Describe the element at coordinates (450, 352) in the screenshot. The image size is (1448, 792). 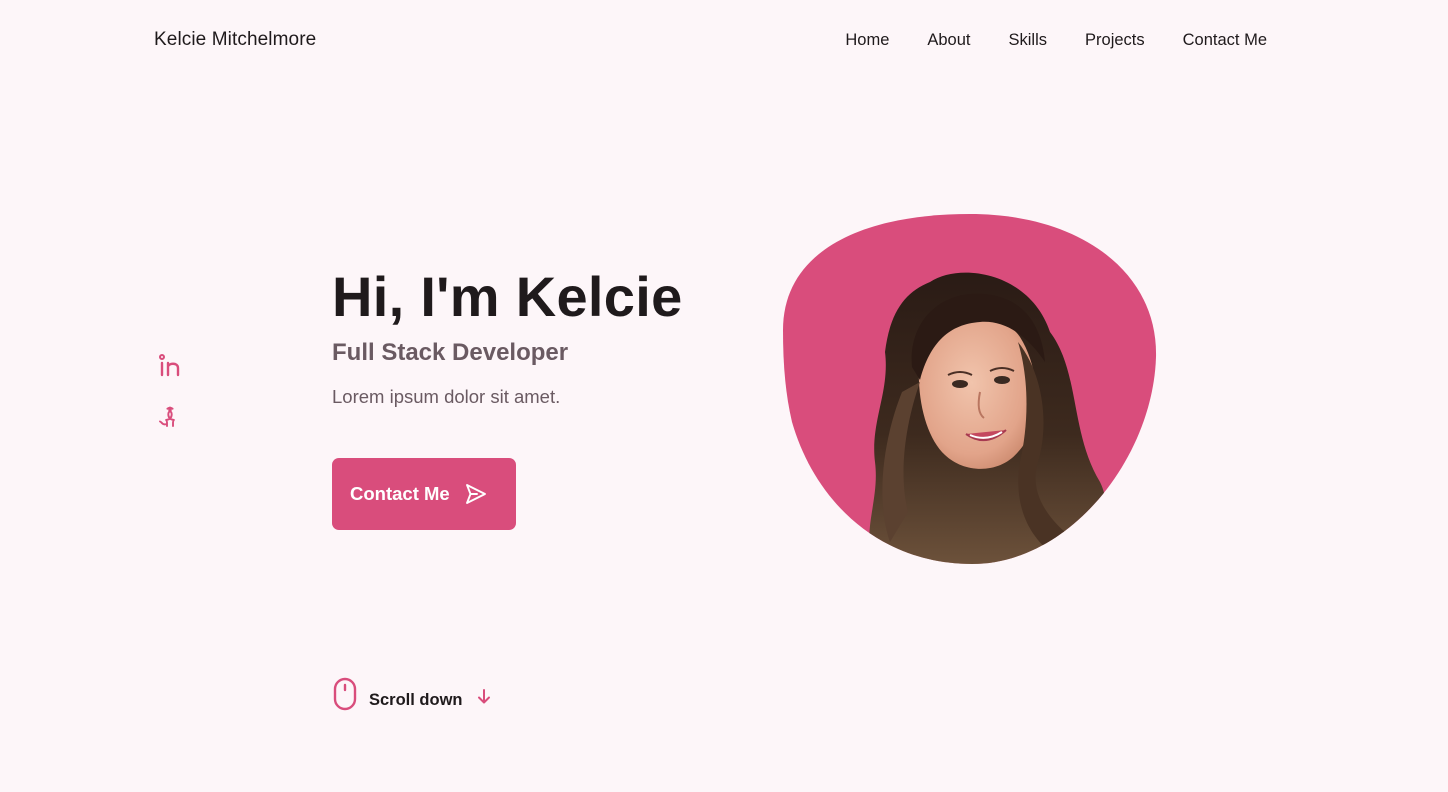
I see `hero-subtitle: Full Stack Developer` at that location.